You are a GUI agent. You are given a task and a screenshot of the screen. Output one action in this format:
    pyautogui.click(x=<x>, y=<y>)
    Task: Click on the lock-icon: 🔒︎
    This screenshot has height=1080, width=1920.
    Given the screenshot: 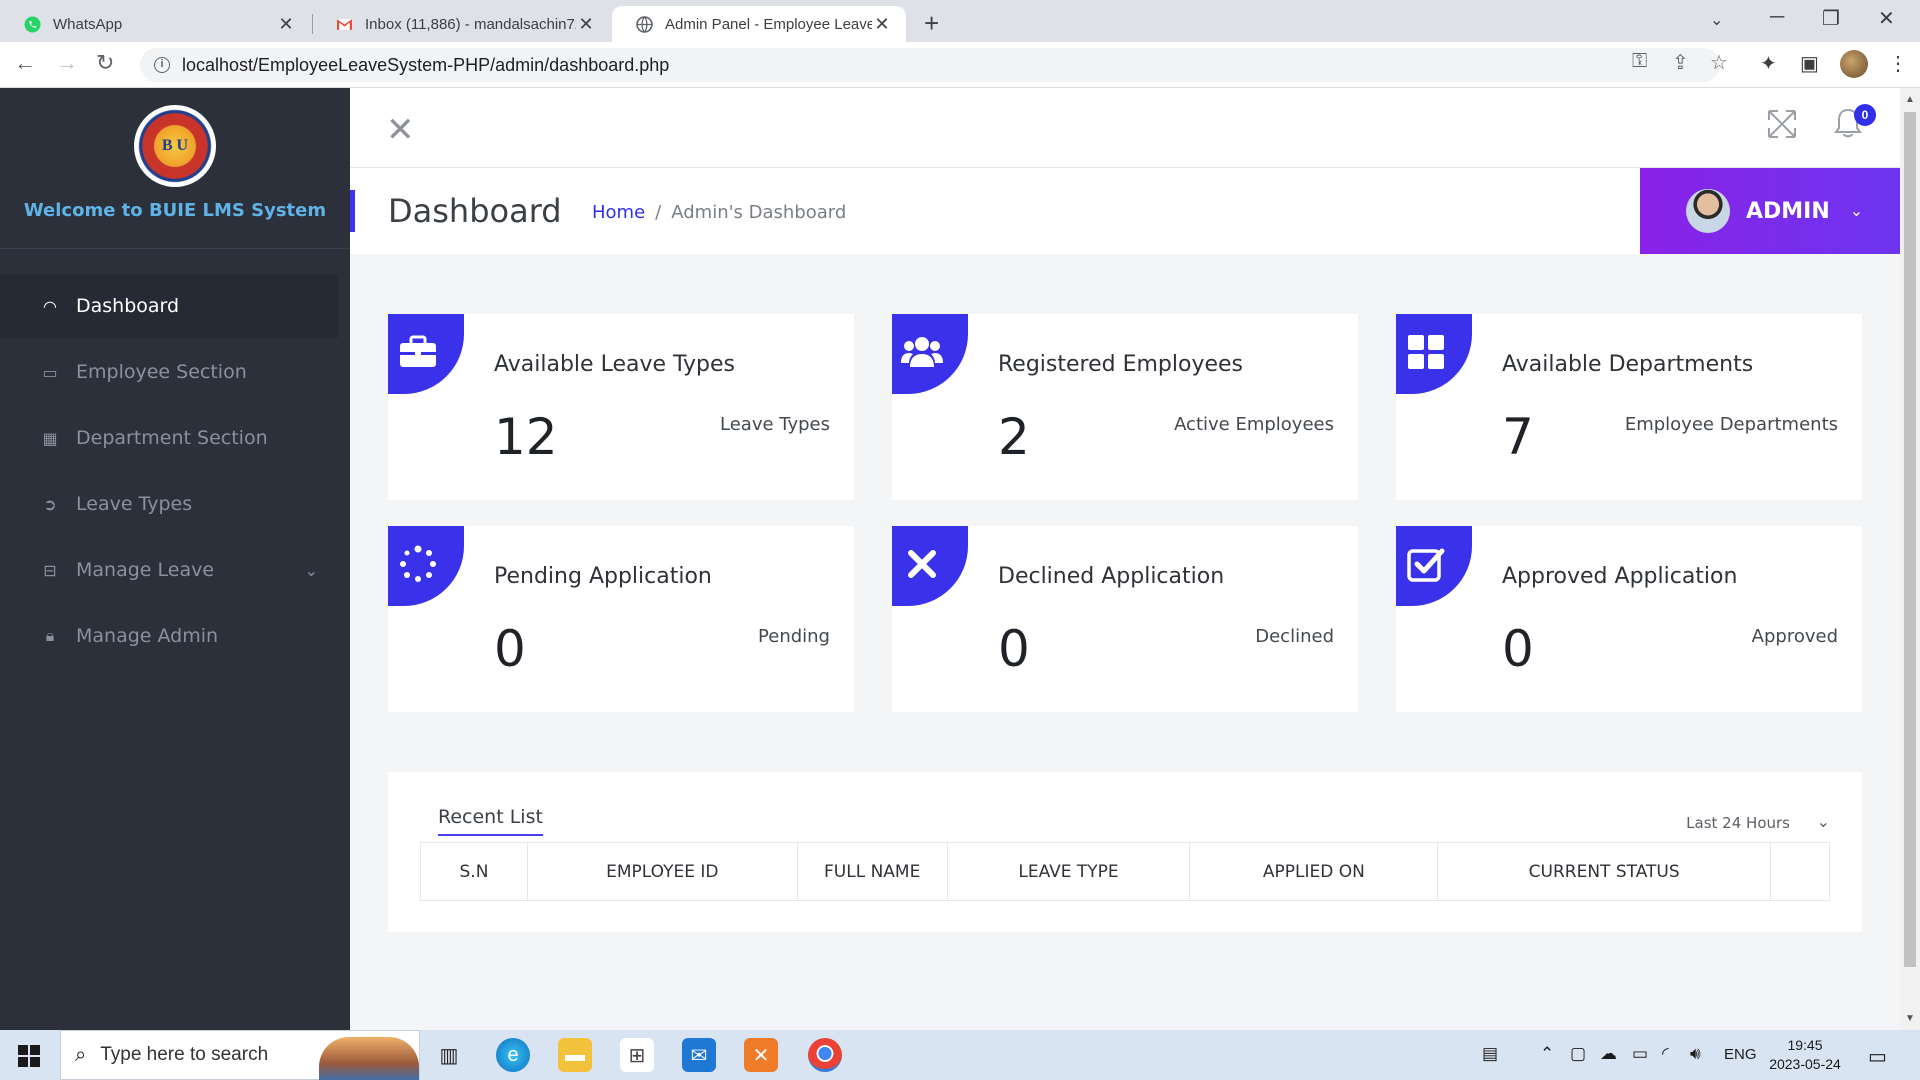 What is the action you would take?
    pyautogui.click(x=50, y=635)
    